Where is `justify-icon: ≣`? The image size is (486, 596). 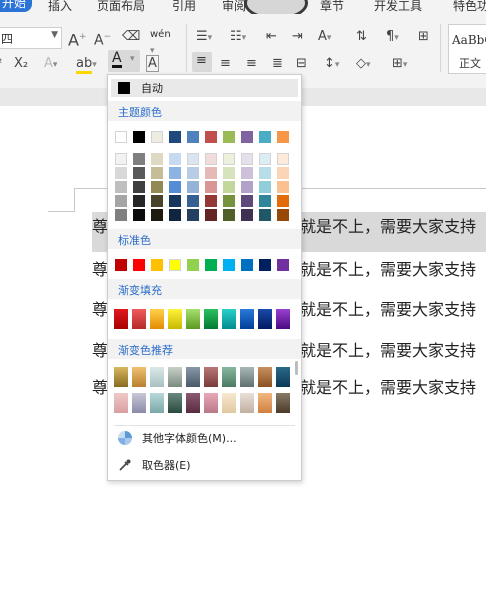
justify-icon: ≣ is located at coordinates (277, 64).